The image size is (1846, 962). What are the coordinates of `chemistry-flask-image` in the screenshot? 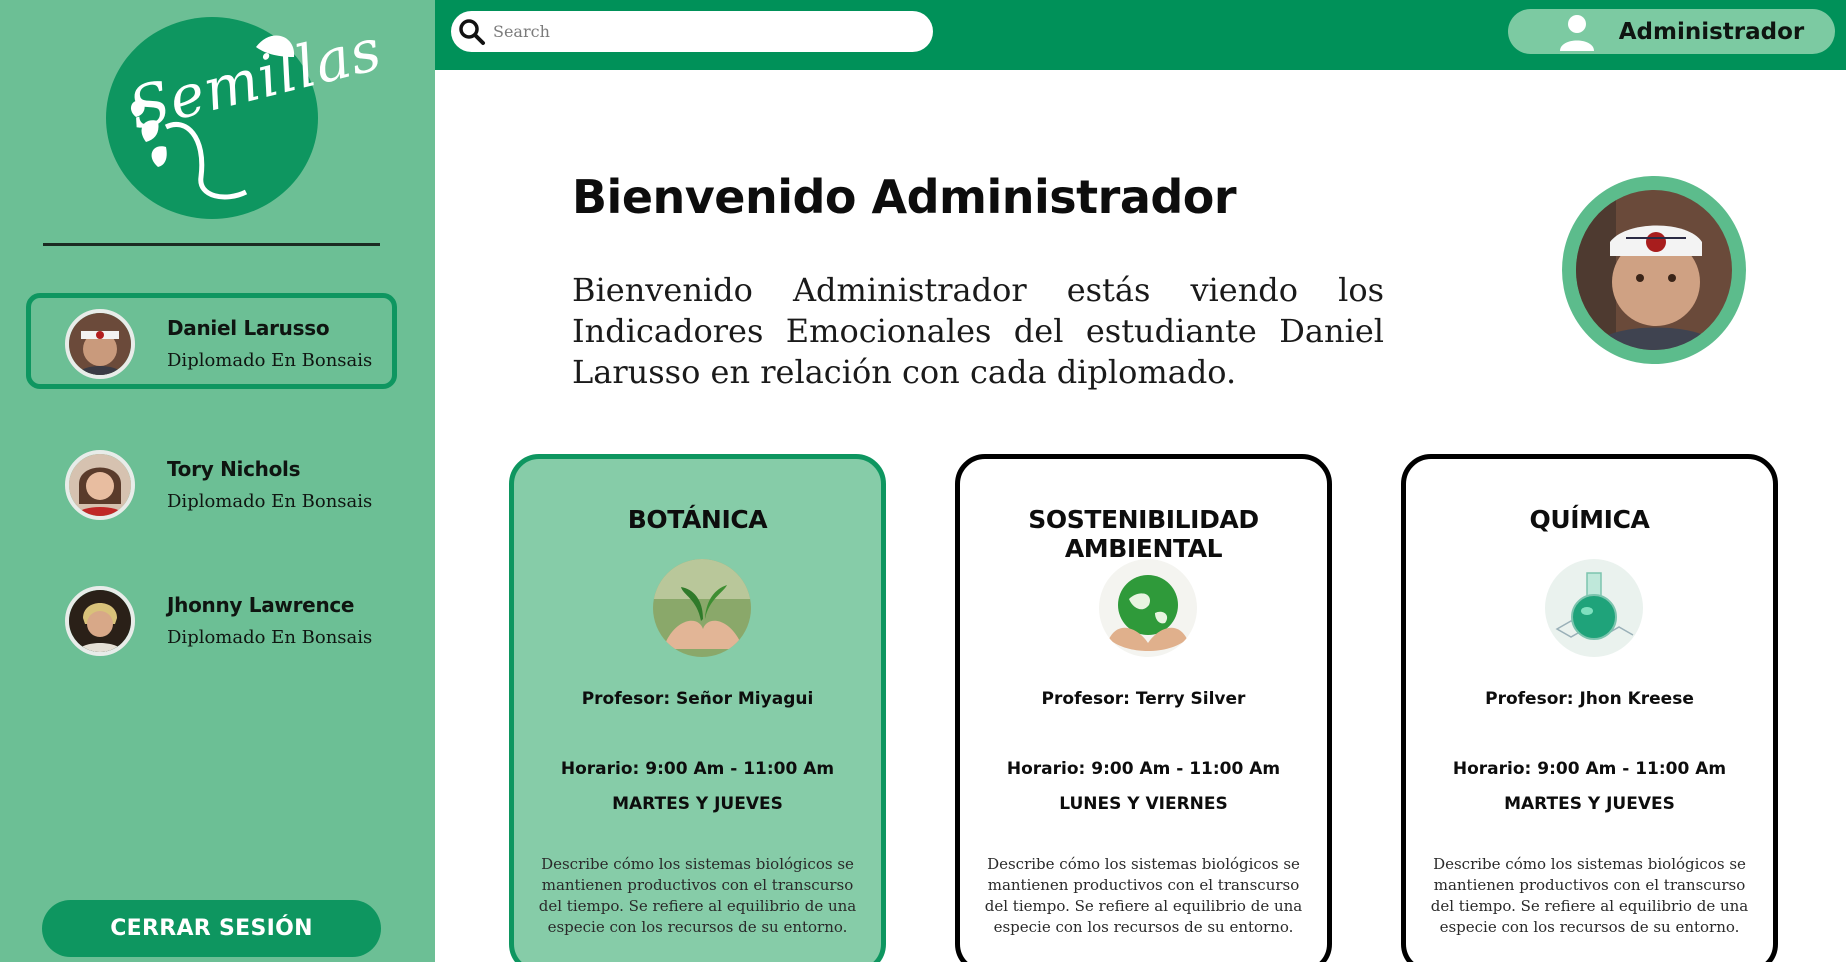 It's located at (1594, 608).